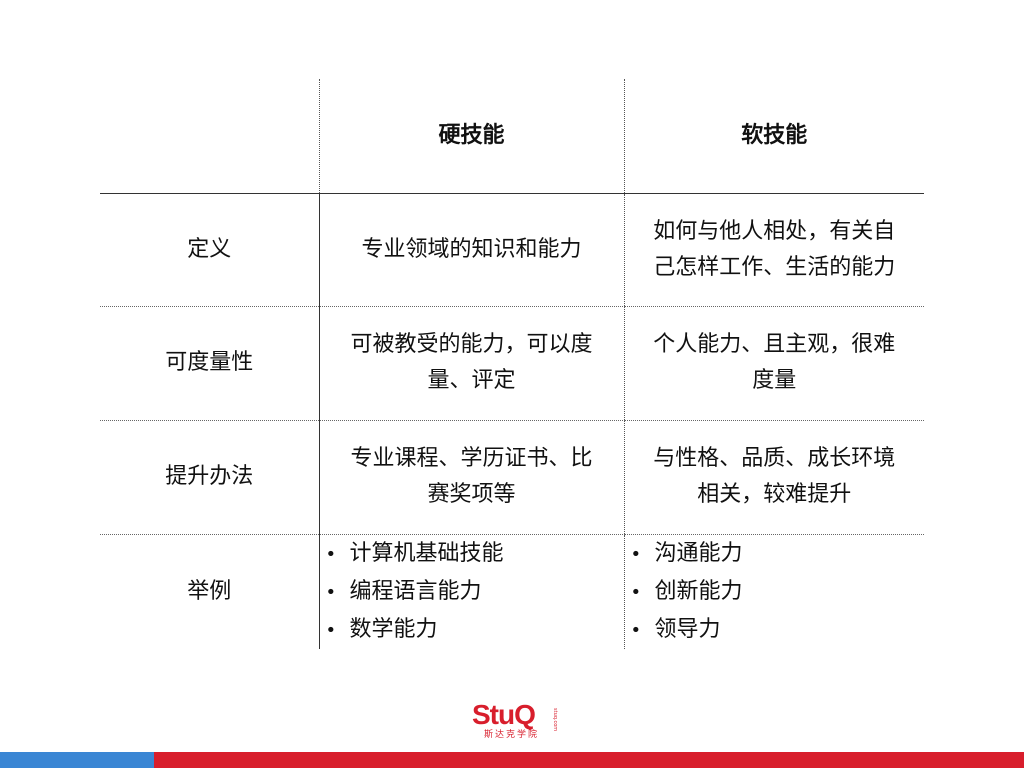 The image size is (1024, 768). I want to click on cell-soft-measurability: 个人能力、且主观，很难 度量, so click(773, 363).